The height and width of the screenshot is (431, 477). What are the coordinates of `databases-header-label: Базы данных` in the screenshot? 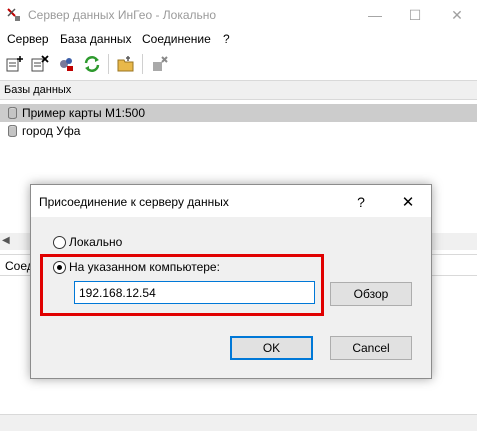 It's located at (38, 90).